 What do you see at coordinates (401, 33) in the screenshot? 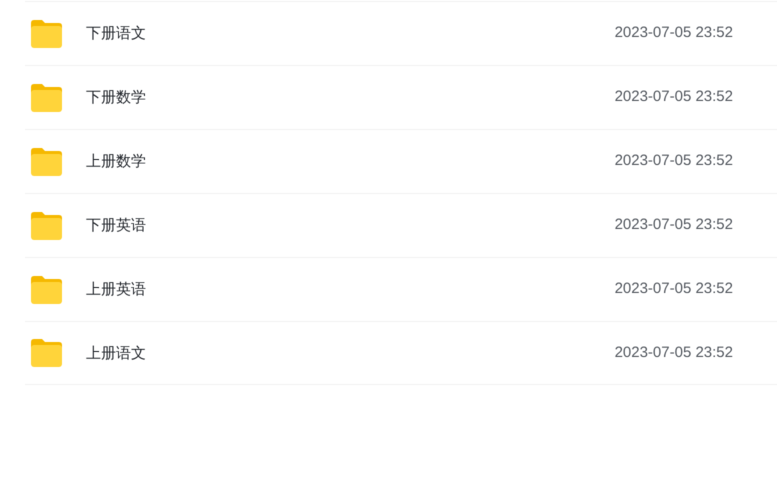
I see `file-row: 下册语文 2023-07-05 23:52` at bounding box center [401, 33].